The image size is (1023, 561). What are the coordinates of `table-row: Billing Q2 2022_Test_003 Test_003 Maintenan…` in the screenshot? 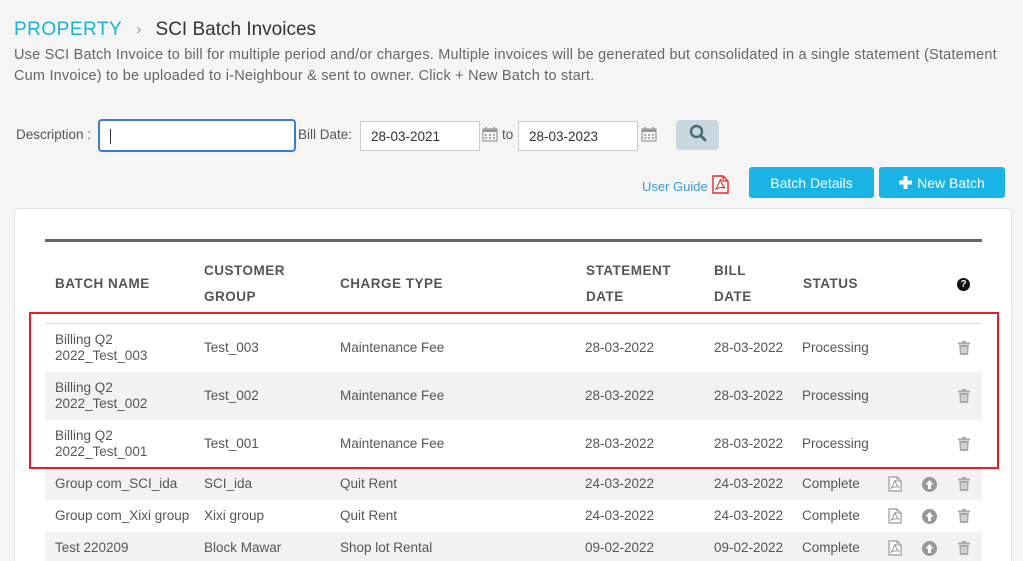 It's located at (513, 348).